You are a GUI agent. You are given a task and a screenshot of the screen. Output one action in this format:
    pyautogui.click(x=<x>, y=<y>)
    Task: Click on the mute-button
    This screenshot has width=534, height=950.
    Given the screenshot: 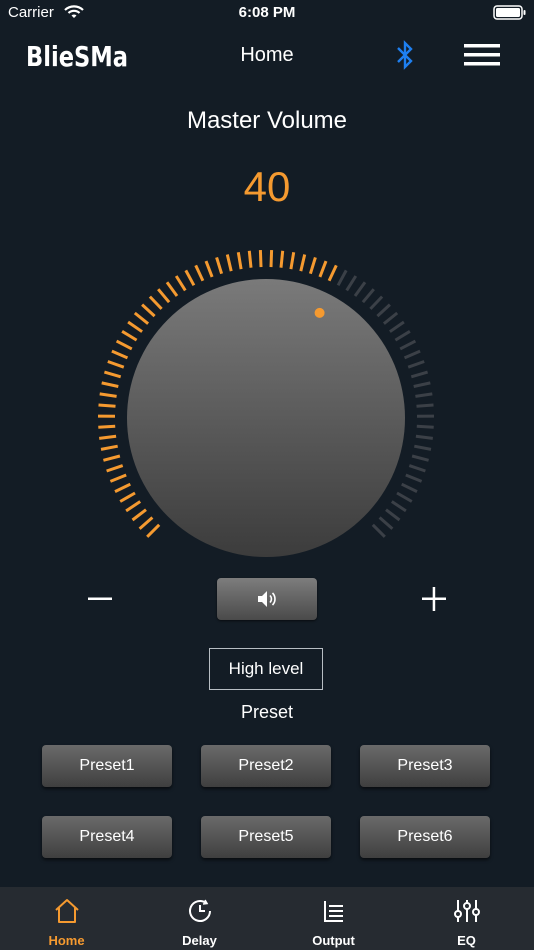 What is the action you would take?
    pyautogui.click(x=267, y=599)
    